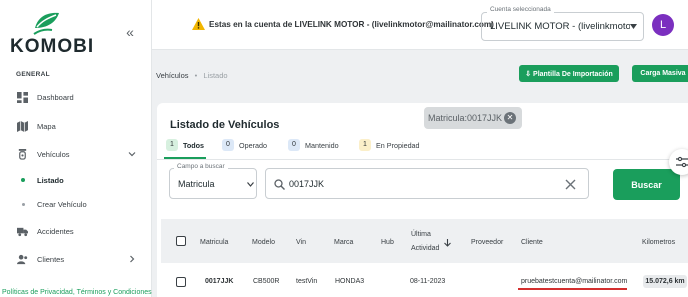 The image size is (688, 297). What do you see at coordinates (196, 184) in the screenshot?
I see `search-field-value: Matricula` at bounding box center [196, 184].